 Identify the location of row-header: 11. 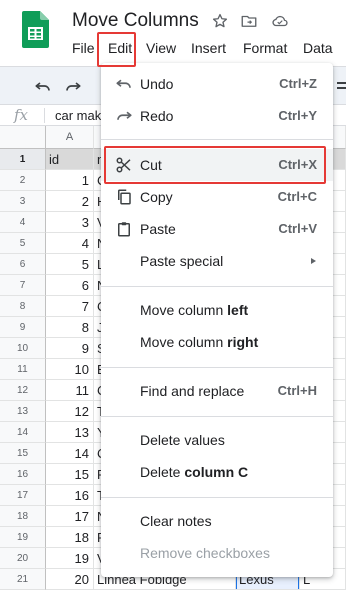
(23, 369).